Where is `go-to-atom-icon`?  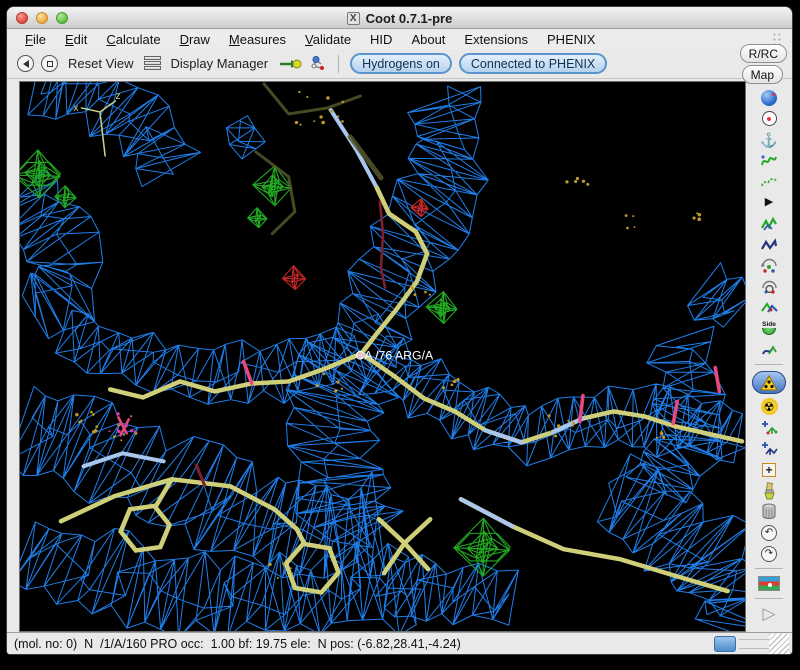
go-to-atom-icon is located at coordinates (290, 64).